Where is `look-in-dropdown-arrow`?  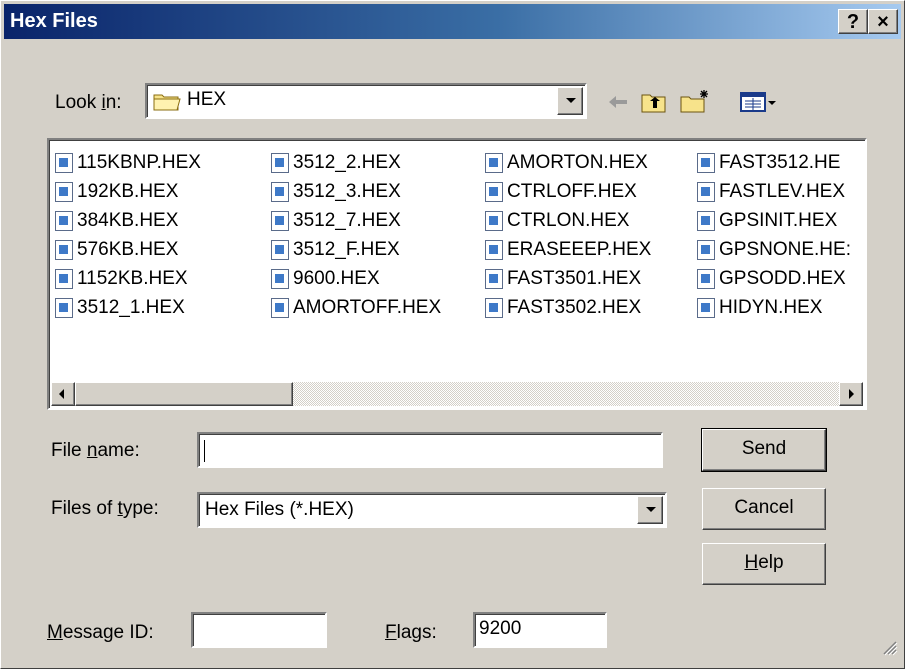 look-in-dropdown-arrow is located at coordinates (570, 101).